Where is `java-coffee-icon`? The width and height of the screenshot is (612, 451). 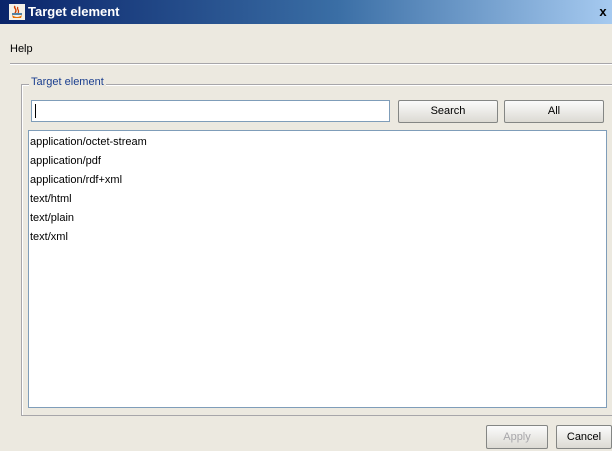
java-coffee-icon is located at coordinates (17, 12).